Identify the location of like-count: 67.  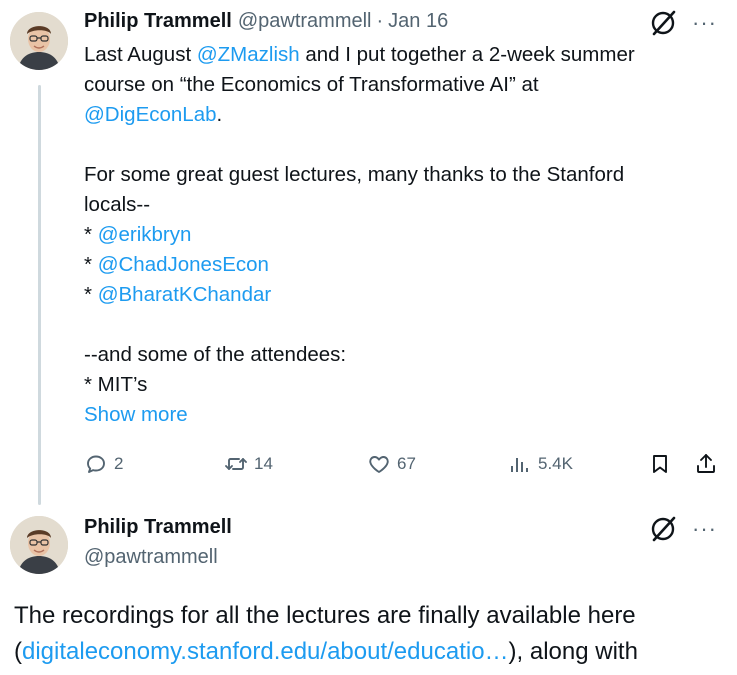
(406, 463).